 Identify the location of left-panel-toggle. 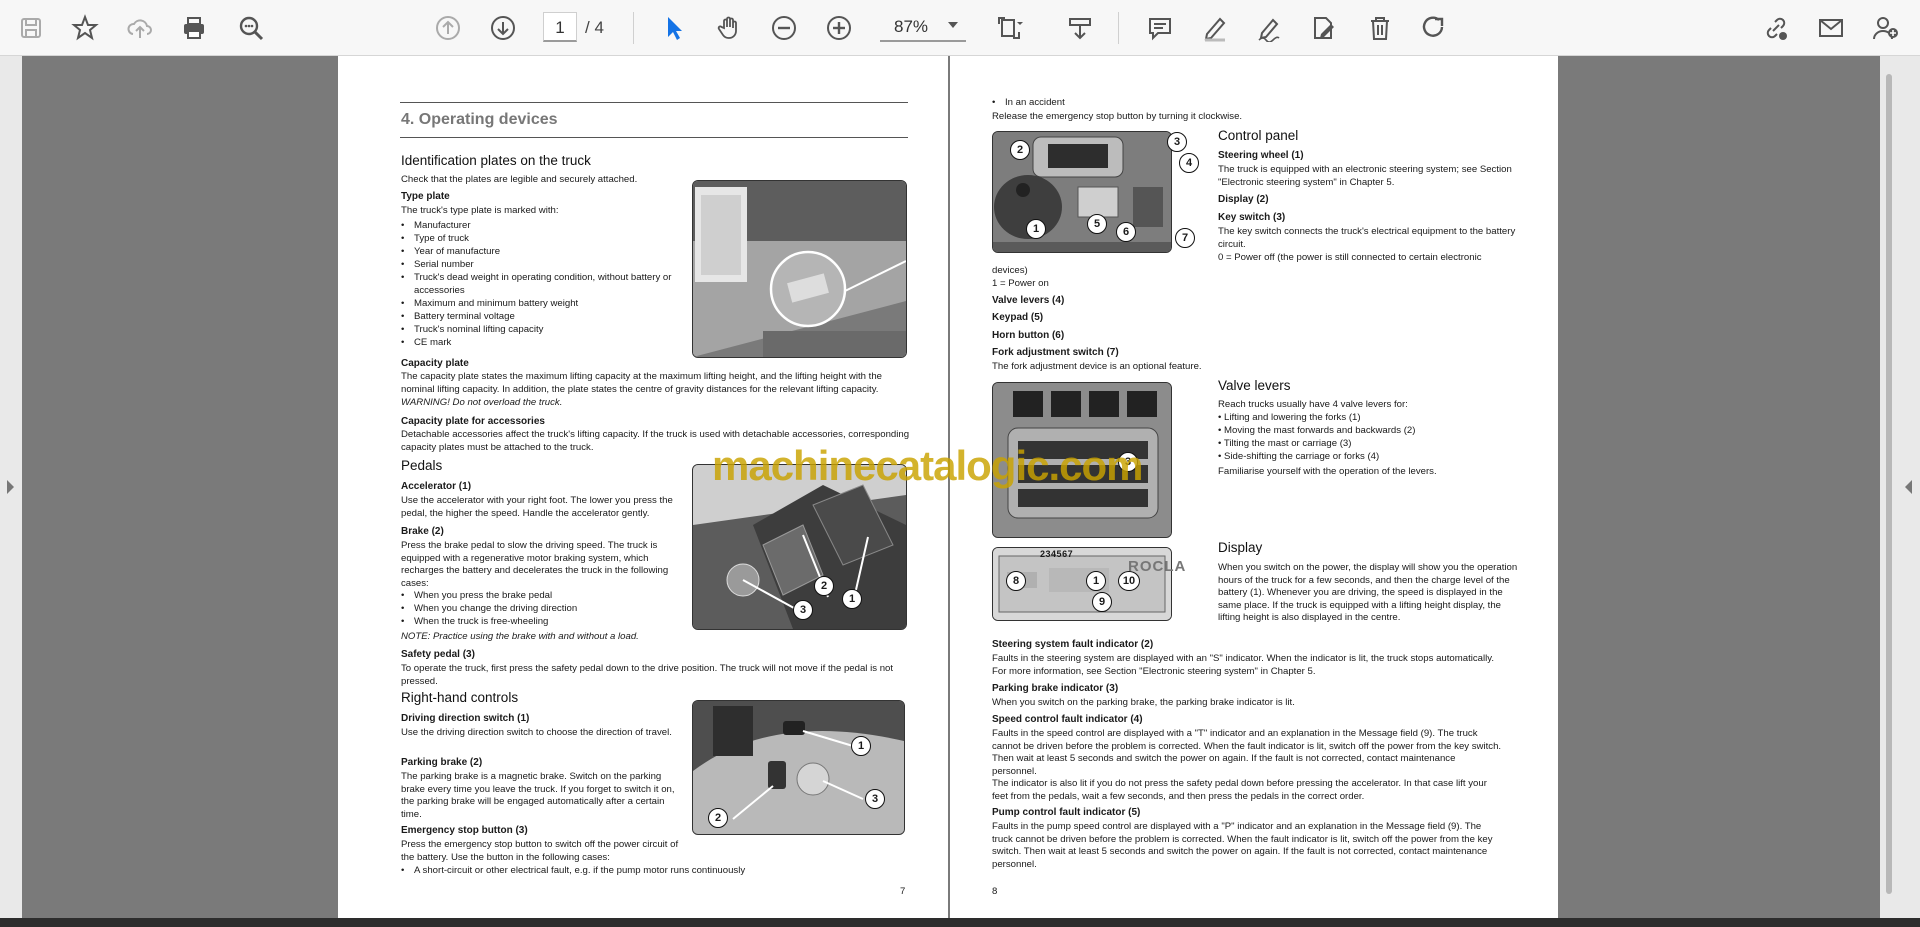
(11, 487).